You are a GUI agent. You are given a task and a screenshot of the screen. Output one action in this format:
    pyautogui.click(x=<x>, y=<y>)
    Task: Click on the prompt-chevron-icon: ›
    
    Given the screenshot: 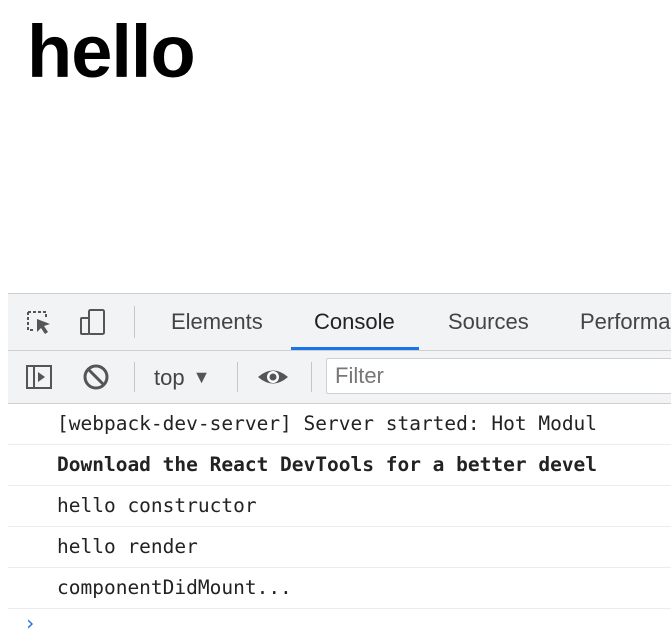 What is the action you would take?
    pyautogui.click(x=30, y=621)
    